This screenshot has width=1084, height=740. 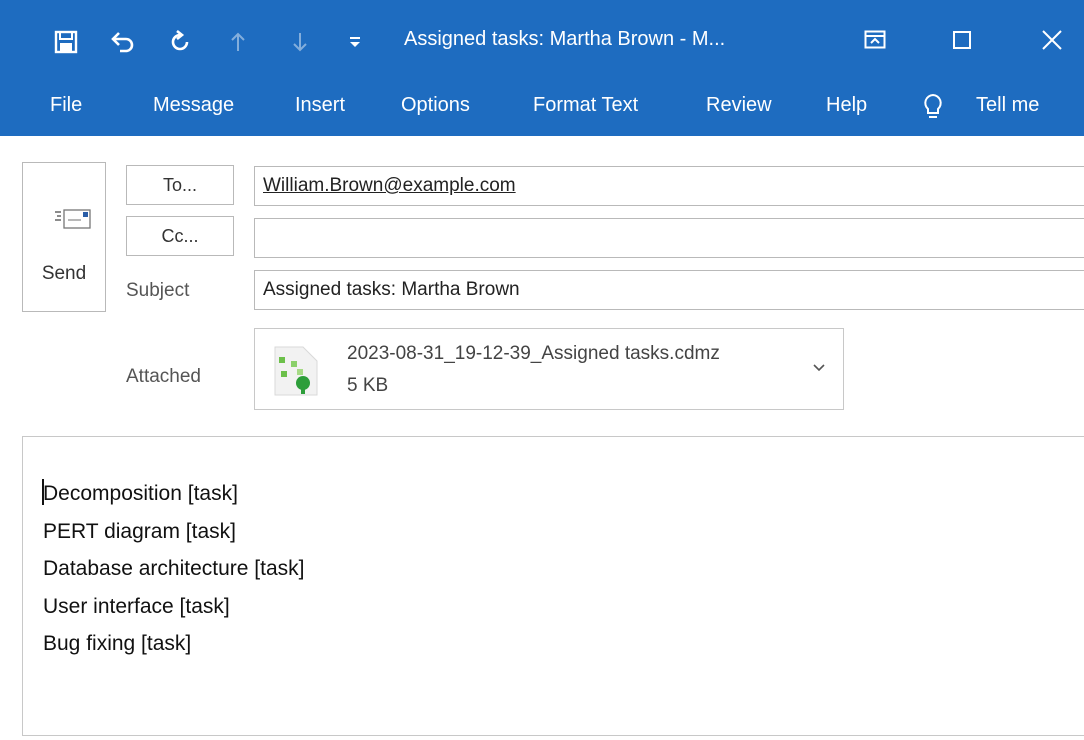 I want to click on subject-field: Assigned tasks: Martha Brown, so click(x=669, y=290).